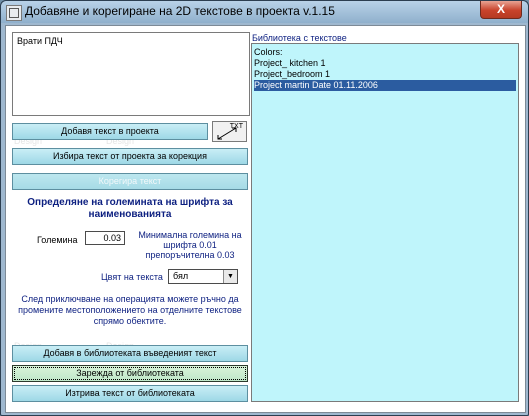  What do you see at coordinates (230, 276) in the screenshot?
I see `chevron-down-icon: ▼` at bounding box center [230, 276].